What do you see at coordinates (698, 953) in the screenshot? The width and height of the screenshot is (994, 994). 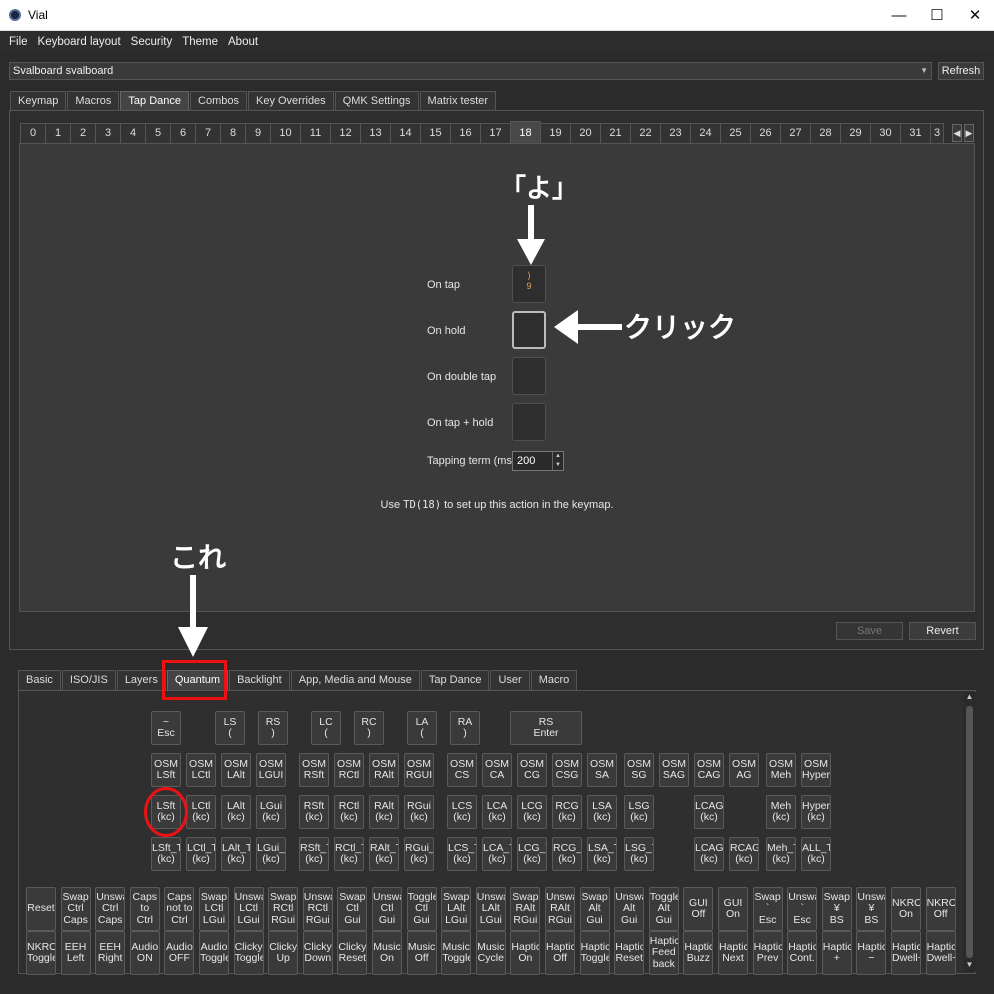 I see `quantum-key: Haptic Buzz` at bounding box center [698, 953].